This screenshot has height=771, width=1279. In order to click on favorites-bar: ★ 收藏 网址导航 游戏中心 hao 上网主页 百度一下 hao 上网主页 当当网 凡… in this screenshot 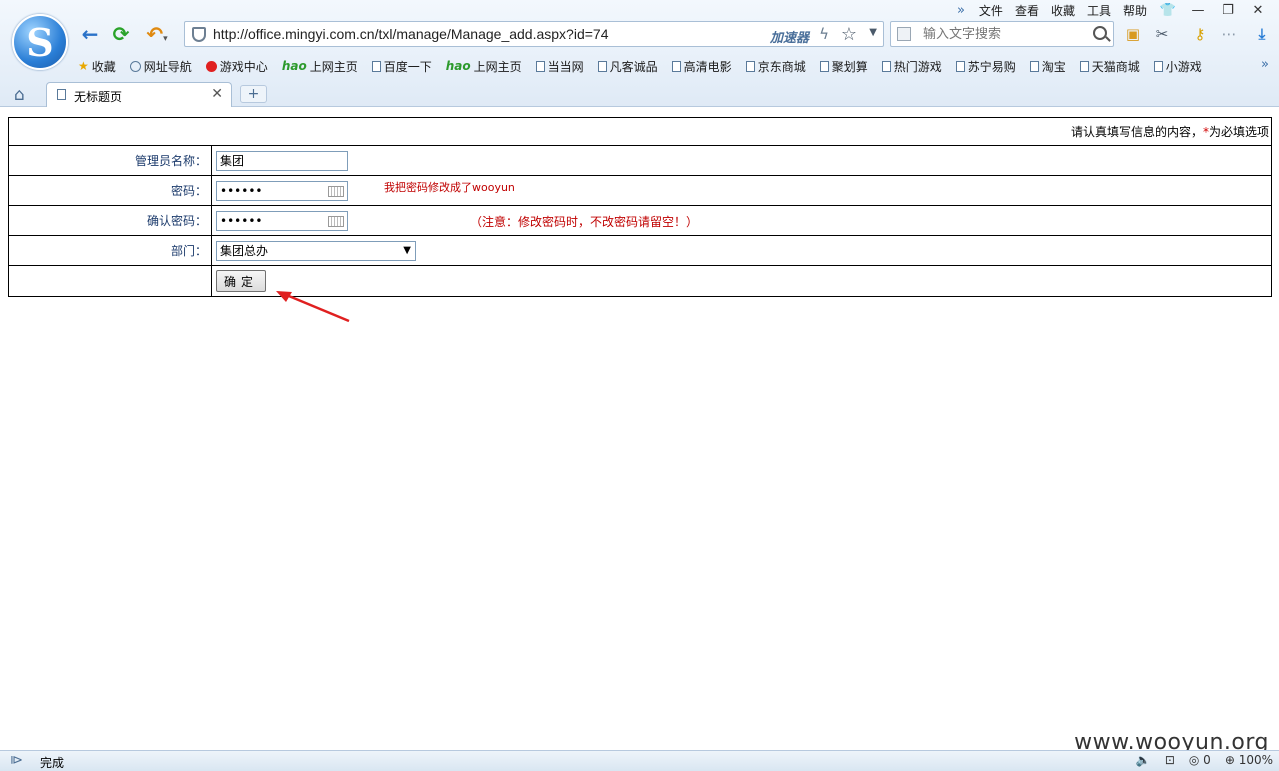, I will do `click(647, 66)`.